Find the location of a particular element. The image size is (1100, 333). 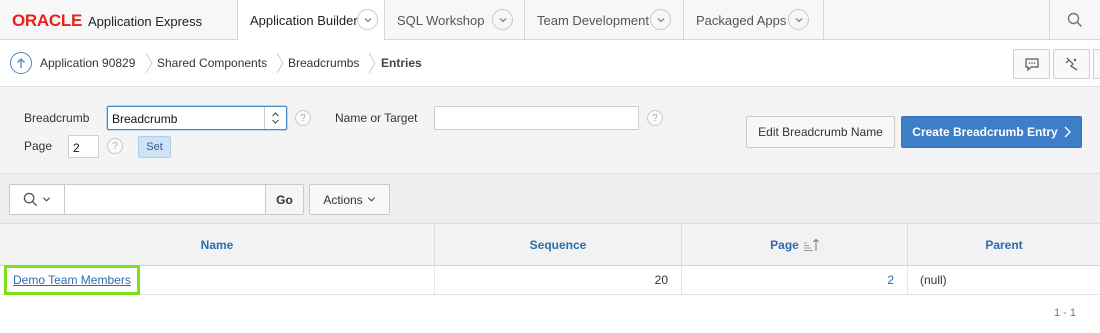

table-row: Demo Team Members 20 2 (null) is located at coordinates (550, 280).